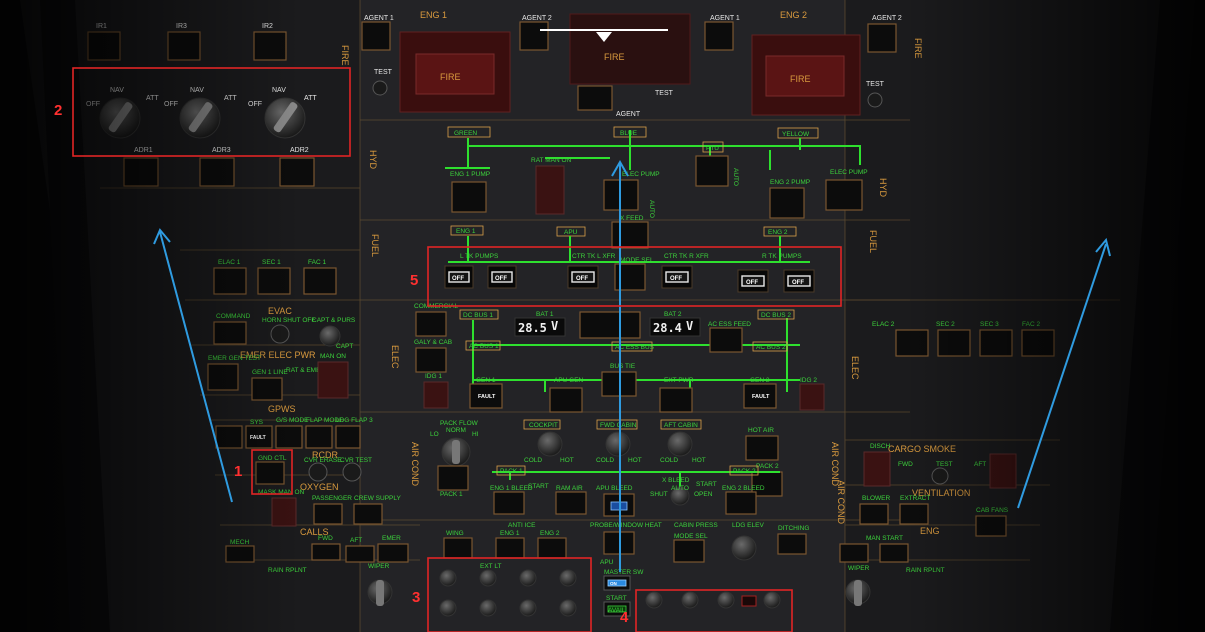  Describe the element at coordinates (875, 100) in the screenshot. I see `eng2-fire-test-button` at that location.